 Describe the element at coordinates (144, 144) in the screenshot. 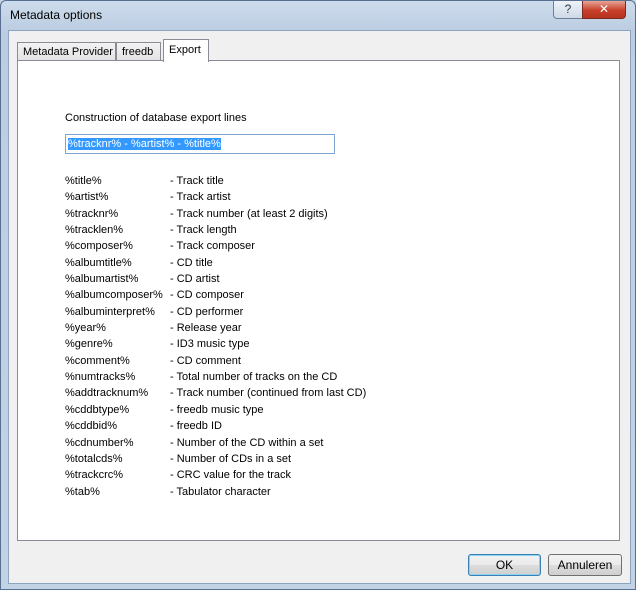

I see `export-pattern-value: %tracknr% - %artist% - %title%` at that location.